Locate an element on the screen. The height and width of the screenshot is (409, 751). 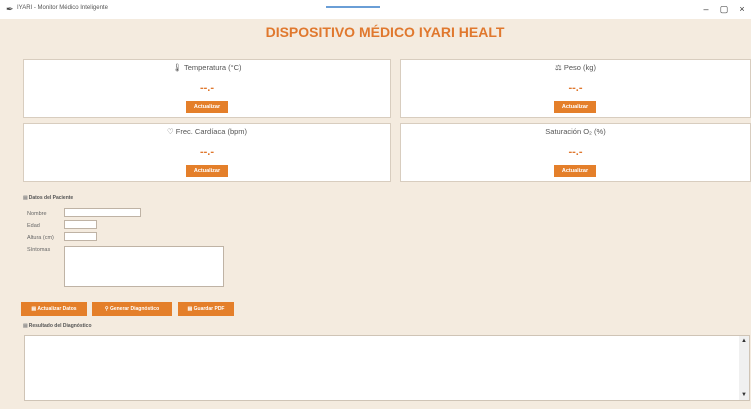
save-icon: ▤ is located at coordinates (190, 309).